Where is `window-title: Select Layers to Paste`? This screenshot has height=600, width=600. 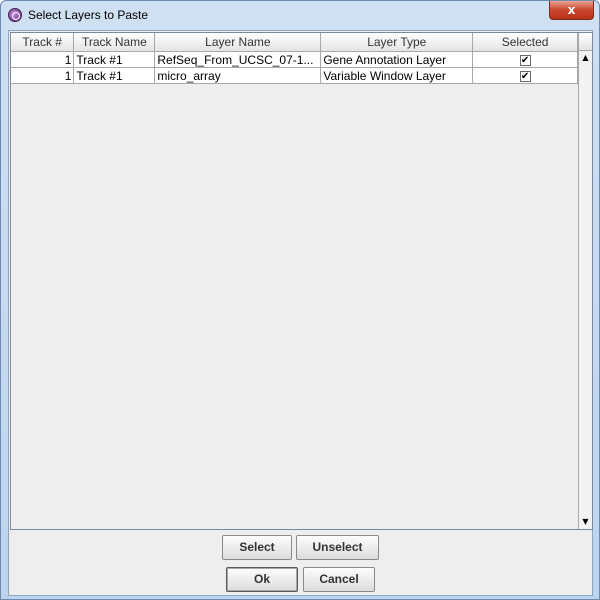
window-title: Select Layers to Paste is located at coordinates (88, 15).